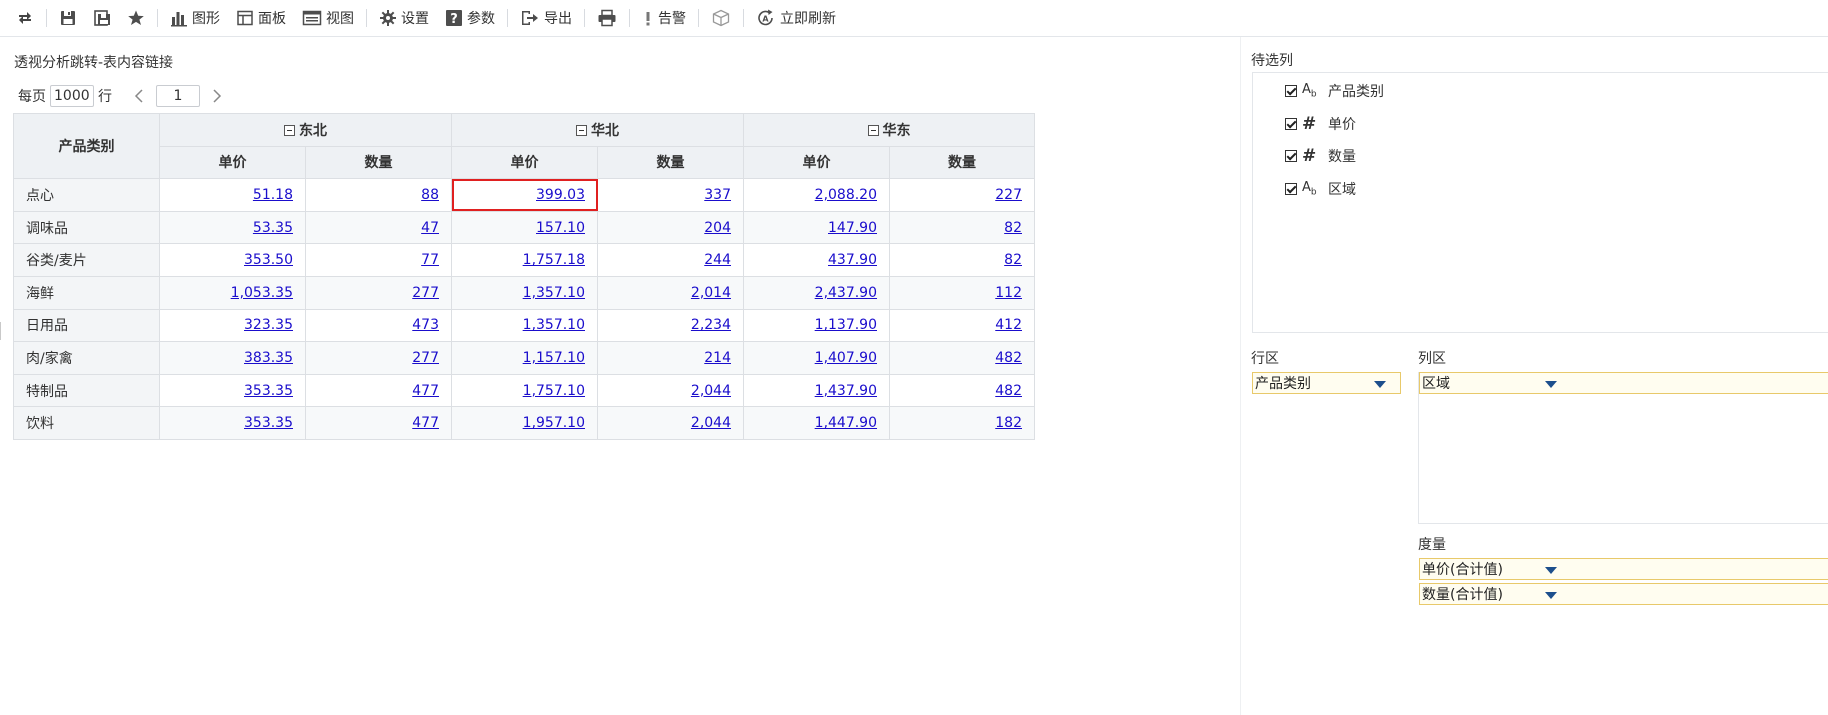  I want to click on column-zone-field: 区域, so click(1623, 383).